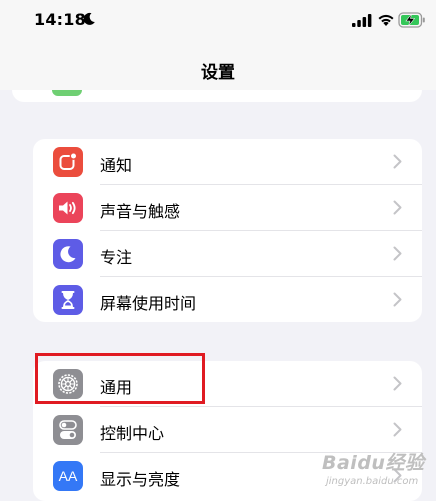  I want to click on nav-bar: 设置, so click(218, 66).